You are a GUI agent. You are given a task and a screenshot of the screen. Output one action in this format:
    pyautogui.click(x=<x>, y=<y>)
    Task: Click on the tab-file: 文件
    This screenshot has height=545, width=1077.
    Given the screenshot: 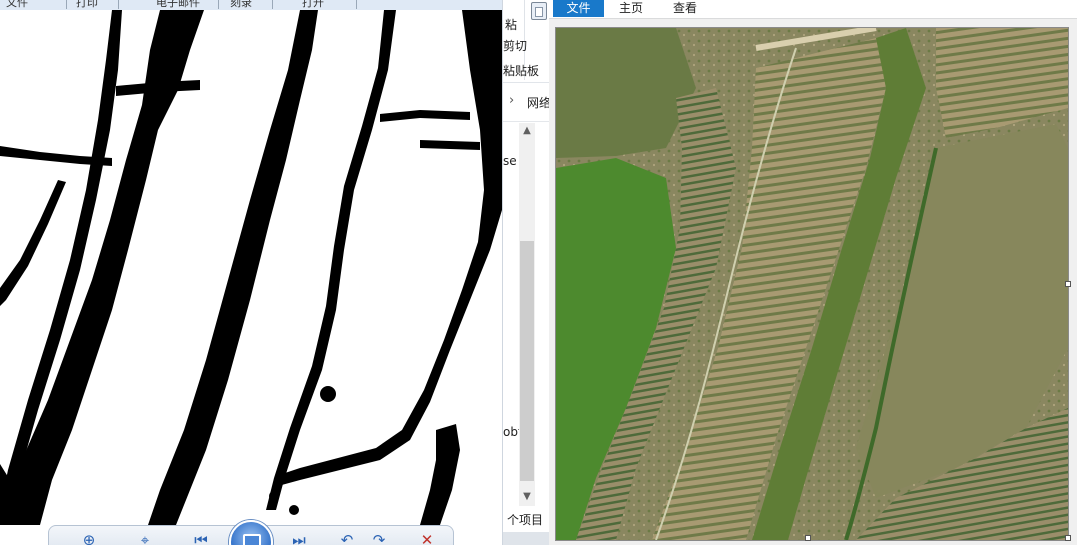 What is the action you would take?
    pyautogui.click(x=578, y=8)
    